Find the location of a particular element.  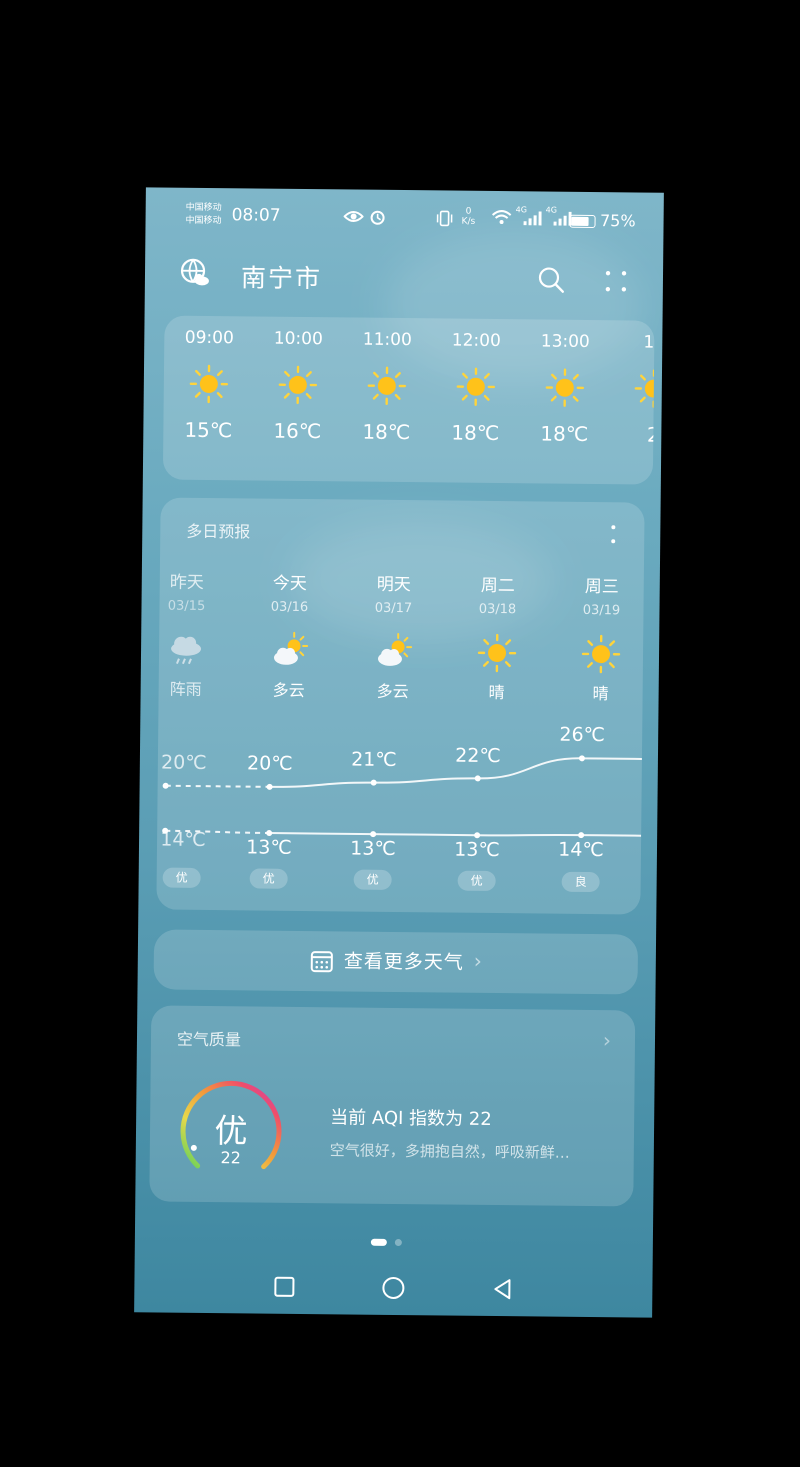

high-temp-label: 20℃ is located at coordinates (183, 763).